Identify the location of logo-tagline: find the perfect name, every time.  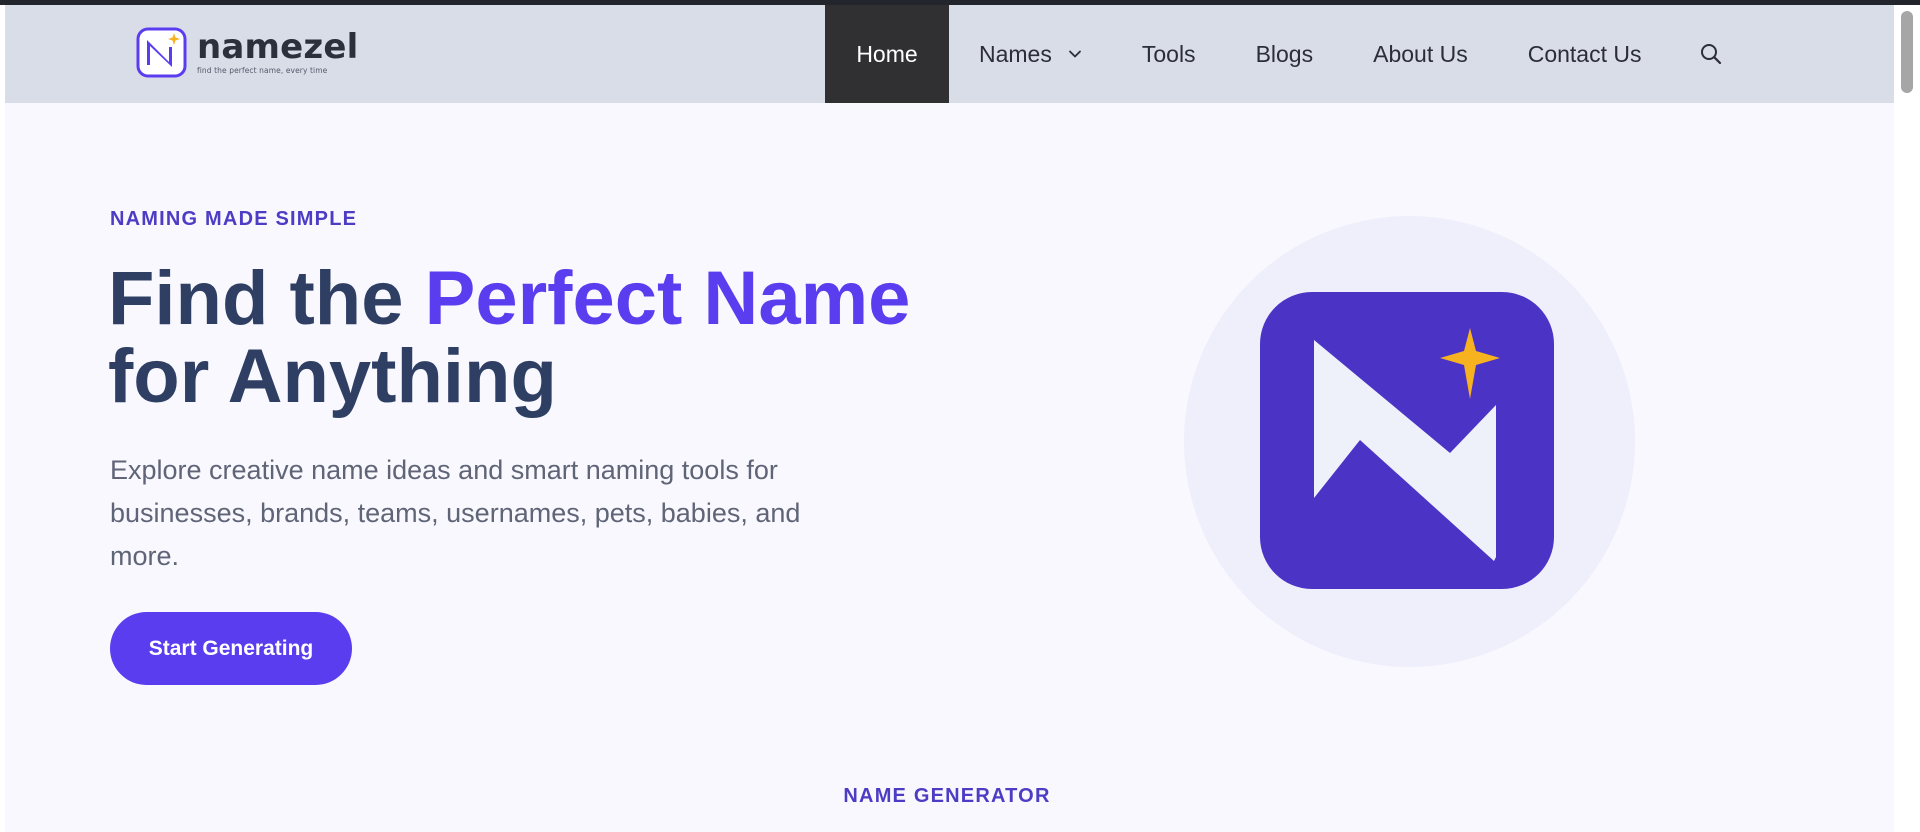
(262, 70).